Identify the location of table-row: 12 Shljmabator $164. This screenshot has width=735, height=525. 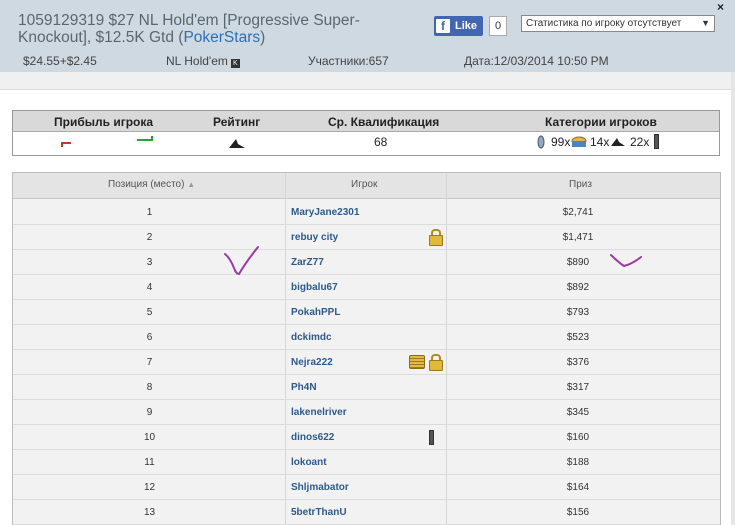
(366, 487).